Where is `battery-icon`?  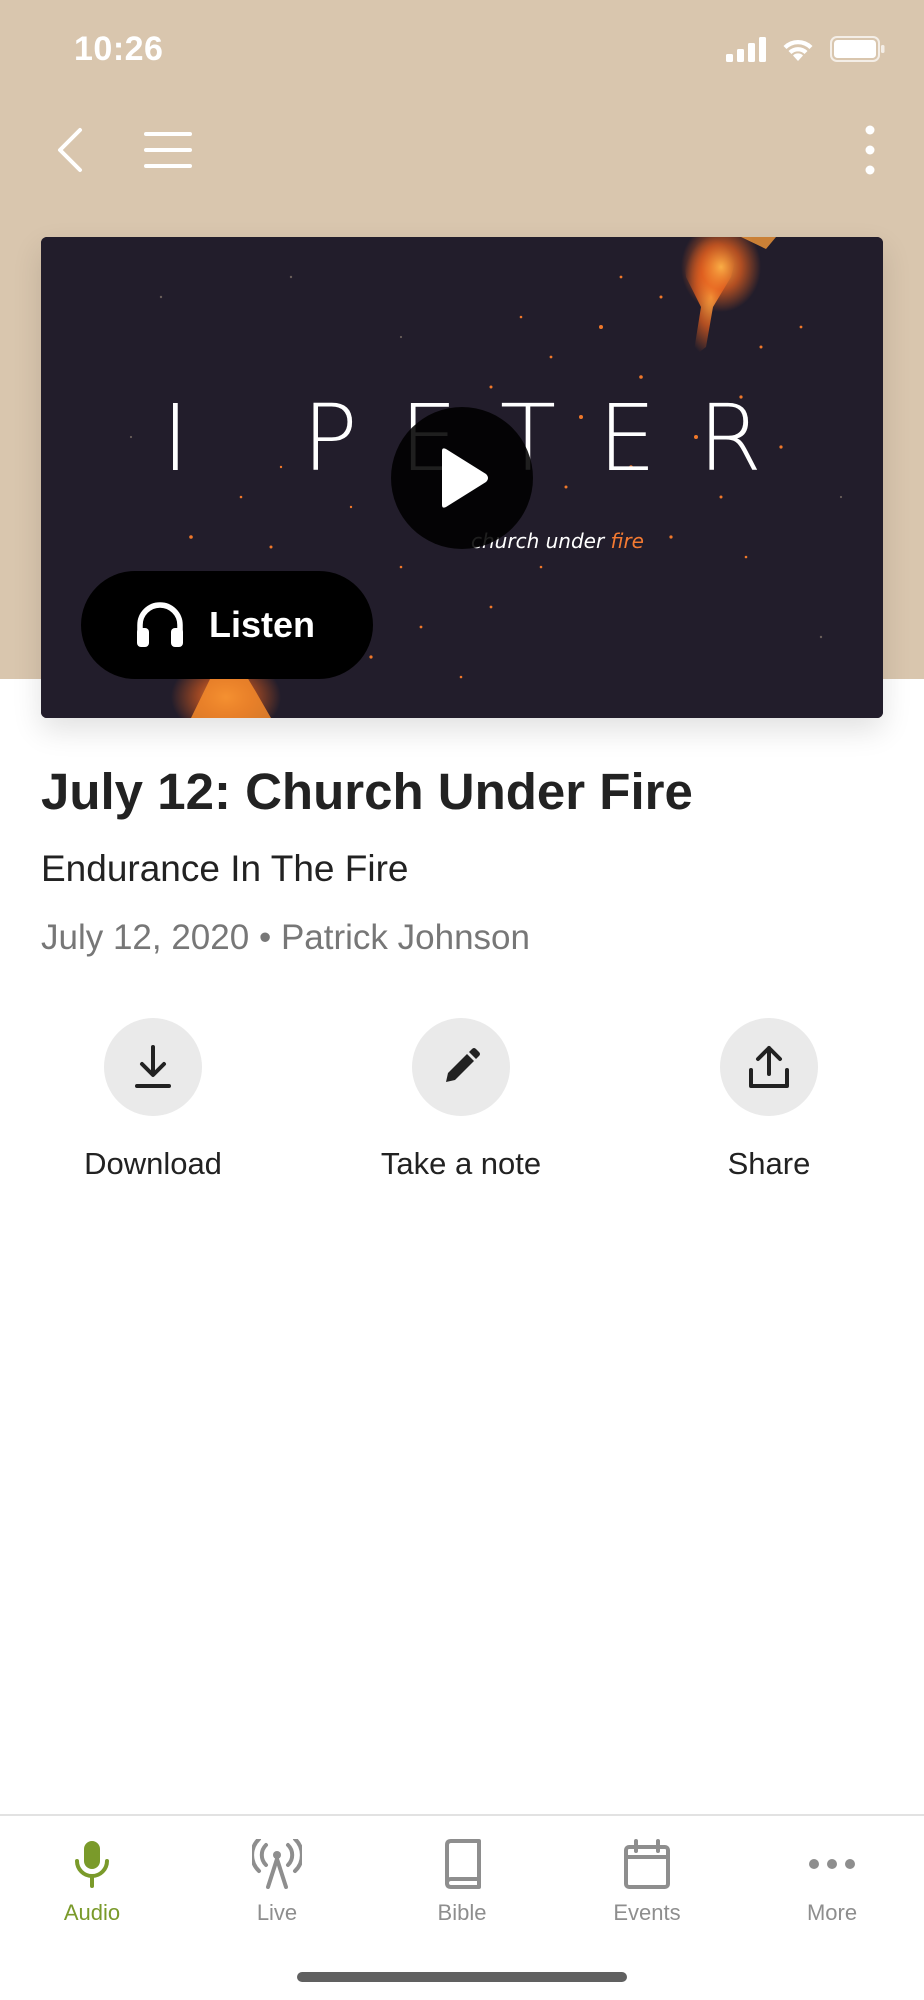
battery-icon is located at coordinates (857, 49).